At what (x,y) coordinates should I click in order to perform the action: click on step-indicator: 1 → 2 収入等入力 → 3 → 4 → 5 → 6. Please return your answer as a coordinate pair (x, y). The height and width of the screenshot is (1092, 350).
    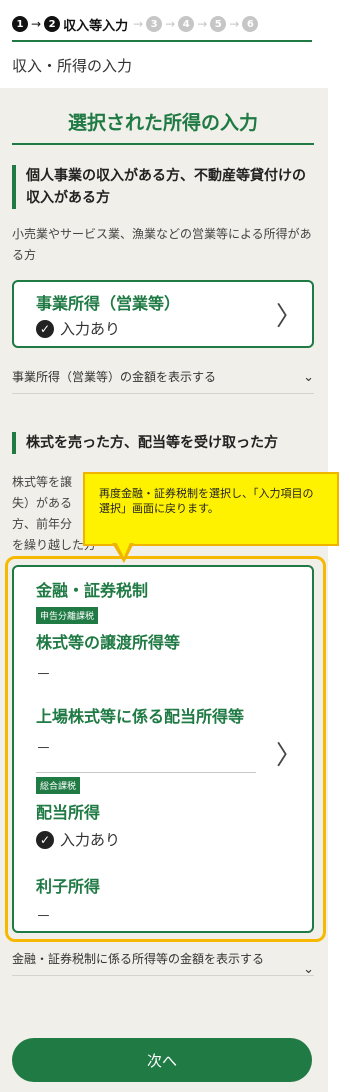
    Looking at the image, I should click on (162, 25).